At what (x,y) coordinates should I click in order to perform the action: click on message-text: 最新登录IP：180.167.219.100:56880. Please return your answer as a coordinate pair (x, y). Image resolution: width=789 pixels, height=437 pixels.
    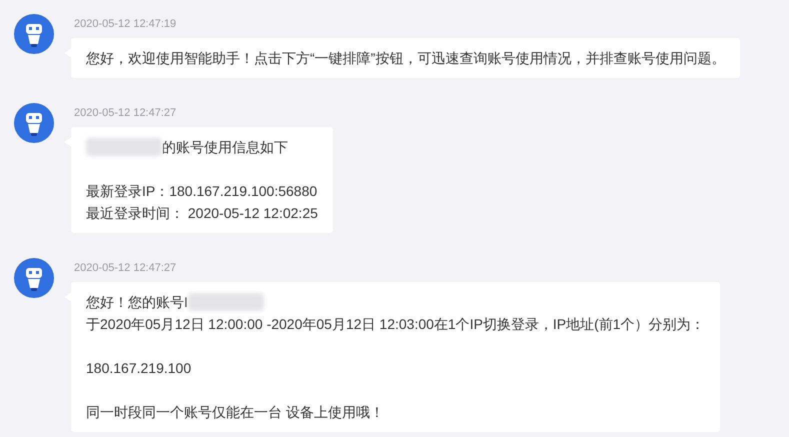
    Looking at the image, I should click on (202, 191).